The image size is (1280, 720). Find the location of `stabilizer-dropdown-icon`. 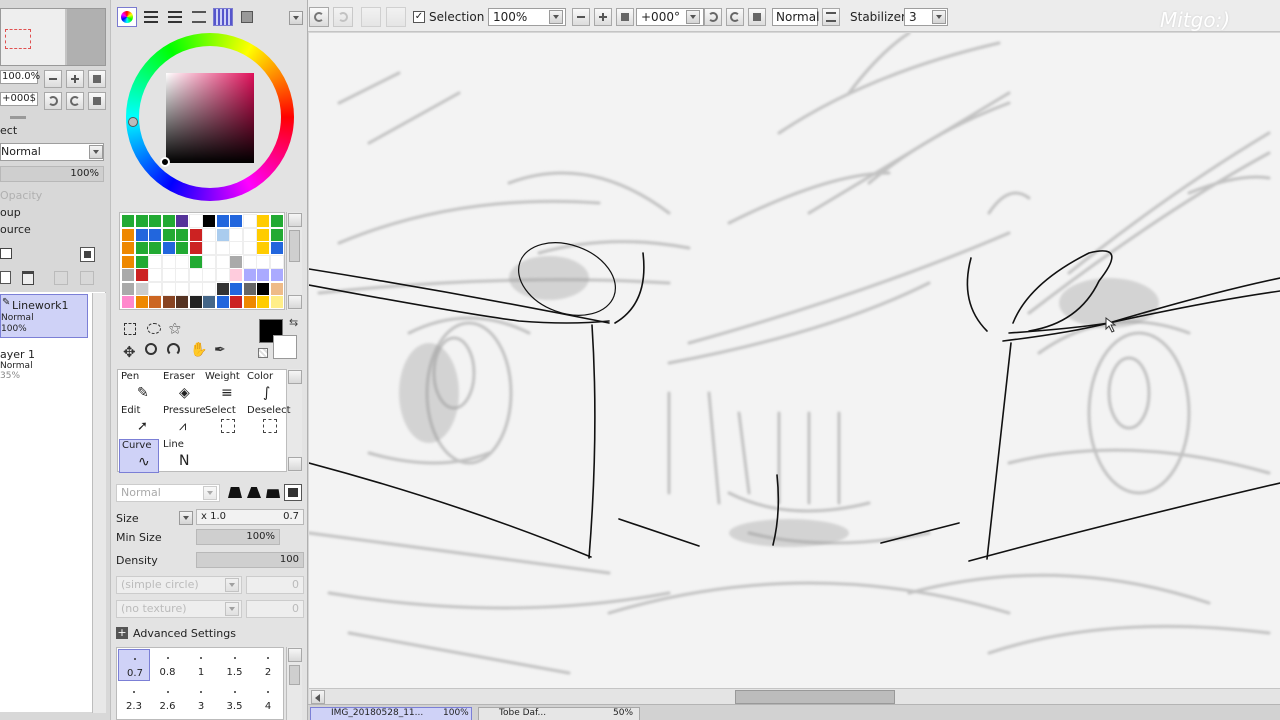

stabilizer-dropdown-icon is located at coordinates (939, 17).